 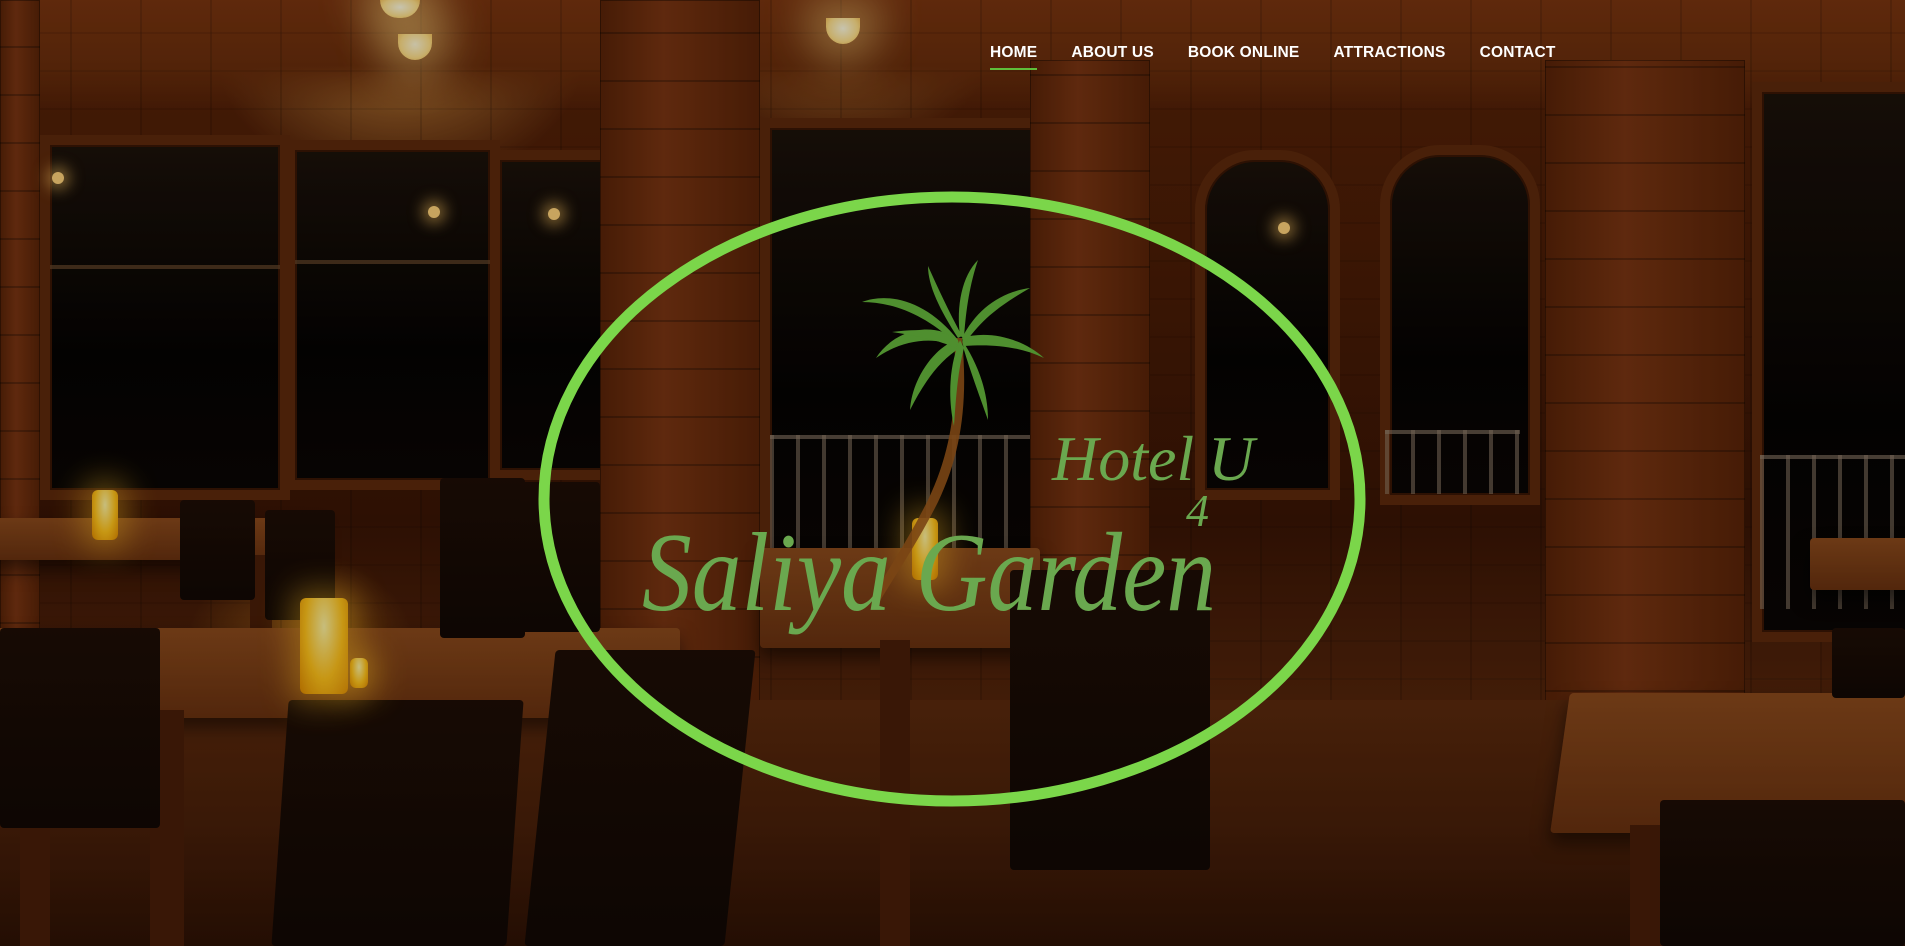 What do you see at coordinates (929, 573) in the screenshot?
I see `logo-hotel-name: Saliya Garden` at bounding box center [929, 573].